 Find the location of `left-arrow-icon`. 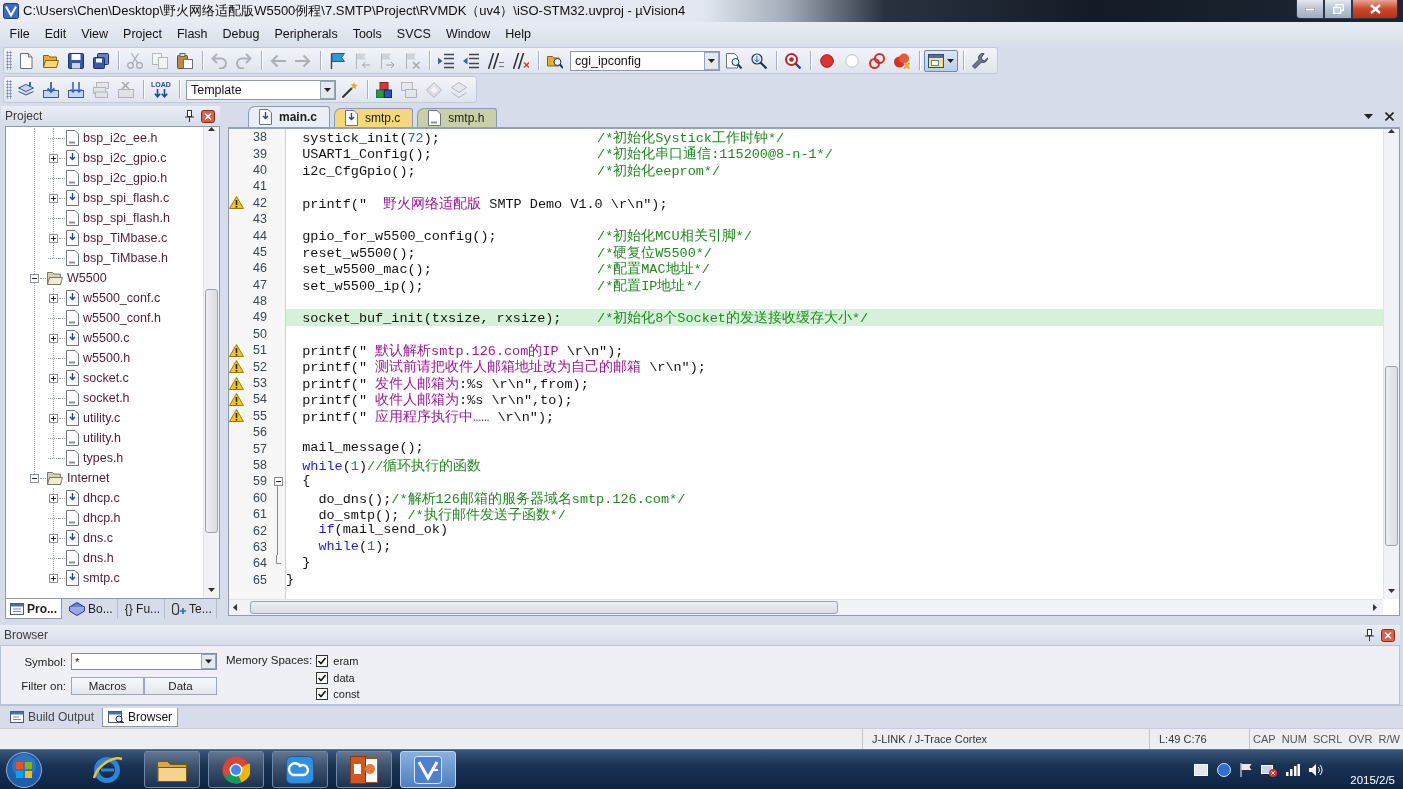

left-arrow-icon is located at coordinates (235, 607).